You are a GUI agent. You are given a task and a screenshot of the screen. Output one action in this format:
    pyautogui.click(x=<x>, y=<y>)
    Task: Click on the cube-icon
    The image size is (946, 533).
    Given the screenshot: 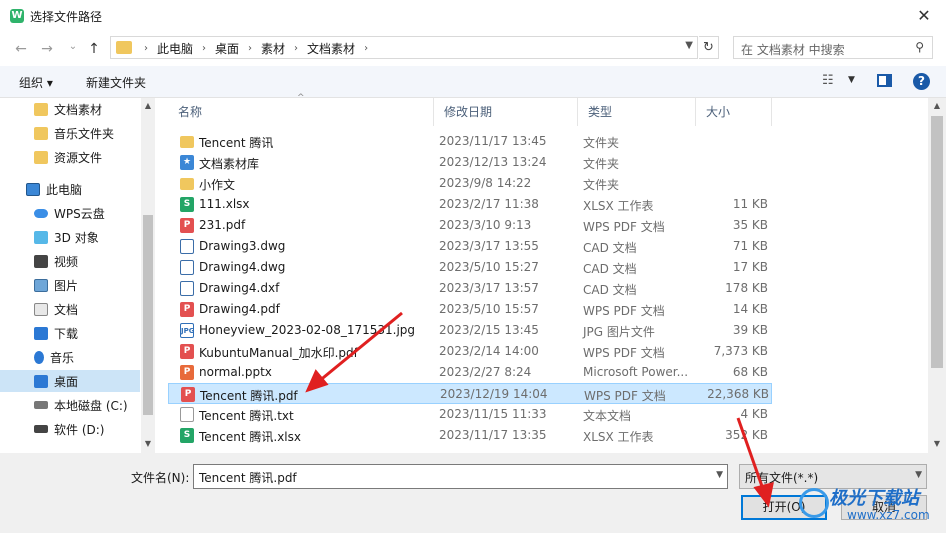 What is the action you would take?
    pyautogui.click(x=41, y=237)
    